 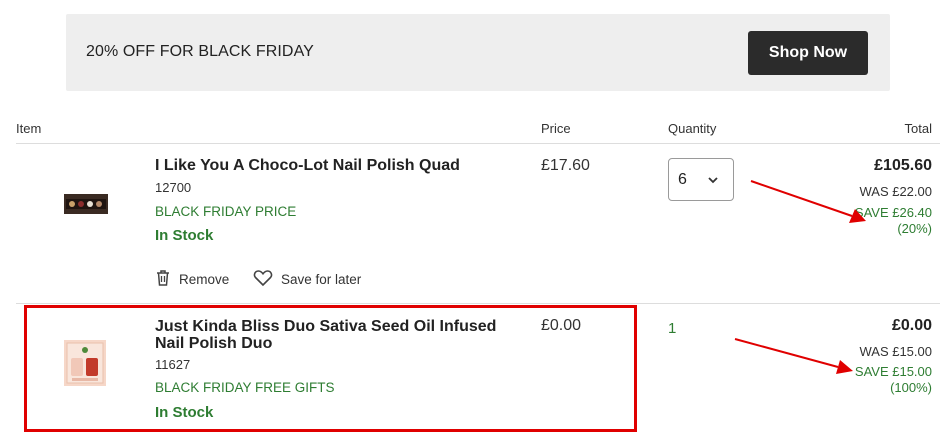 I want to click on save-amount: SAVE £26.40, so click(x=893, y=212).